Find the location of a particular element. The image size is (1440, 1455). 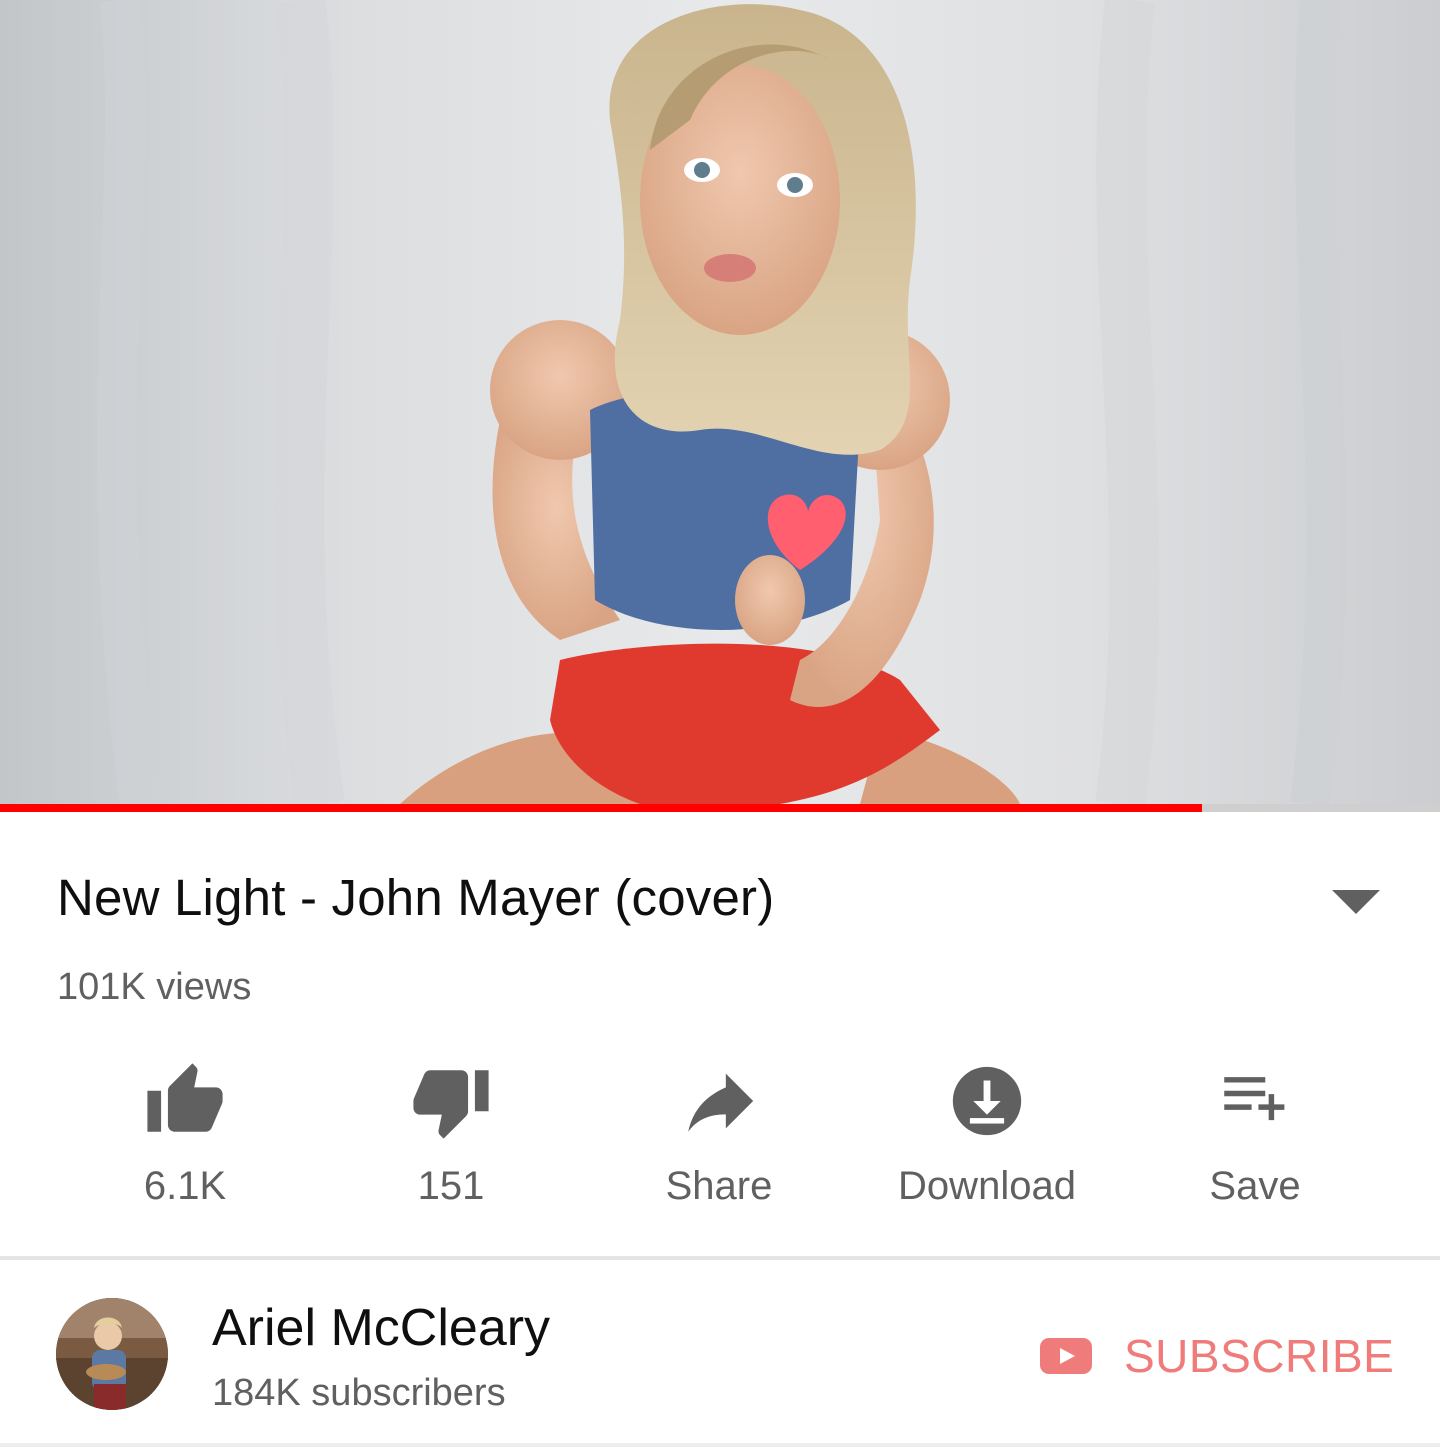

subscriber-count: 184K subscribers is located at coordinates (359, 1393).